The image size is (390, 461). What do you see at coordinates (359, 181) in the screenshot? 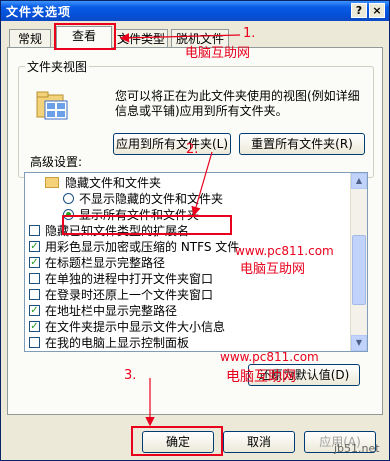
I see `scroll-up-arrow-icon: ▲` at bounding box center [359, 181].